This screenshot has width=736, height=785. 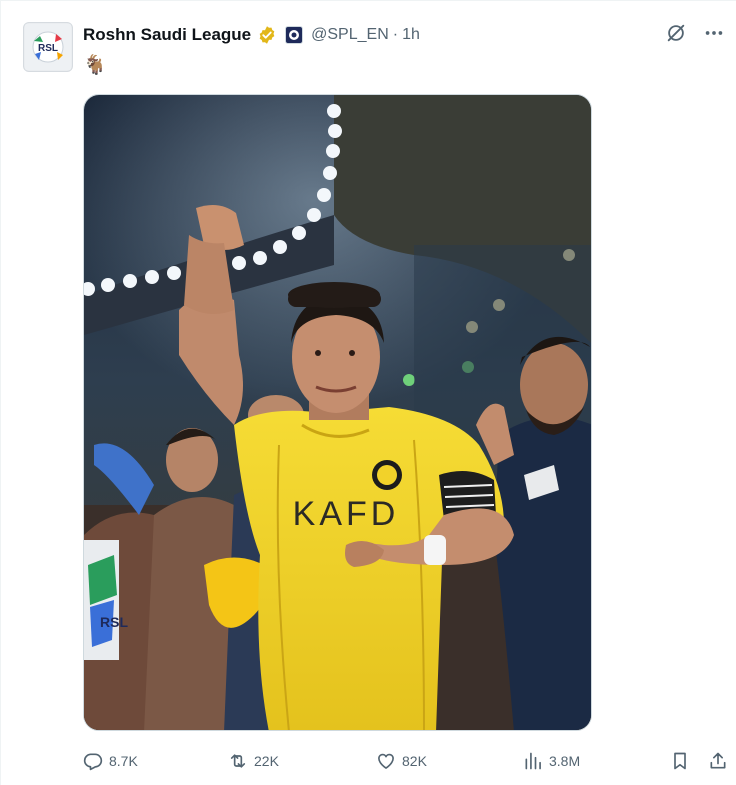 What do you see at coordinates (167, 35) in the screenshot?
I see `display-name: Roshn Saudi League` at bounding box center [167, 35].